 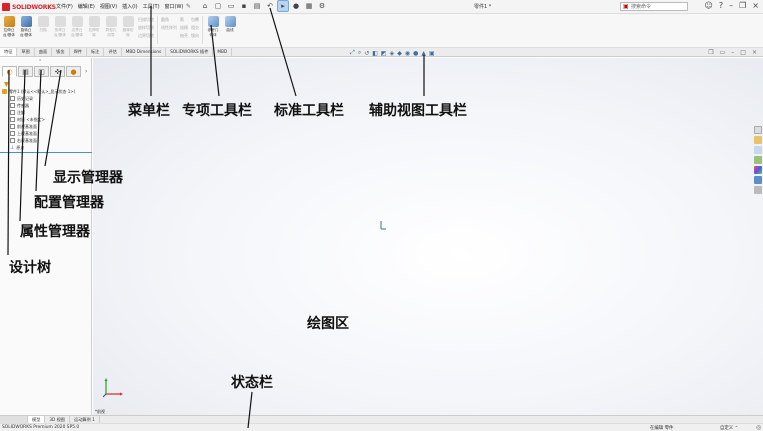 I want to click on reference-geometry-button: 参考几何体, so click(x=213, y=29).